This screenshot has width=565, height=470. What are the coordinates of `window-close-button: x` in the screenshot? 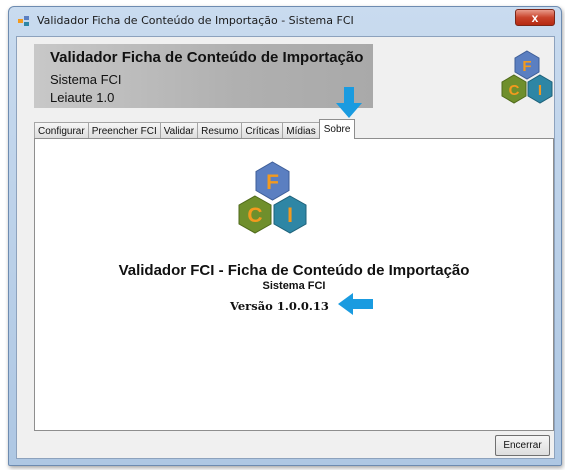 It's located at (535, 17).